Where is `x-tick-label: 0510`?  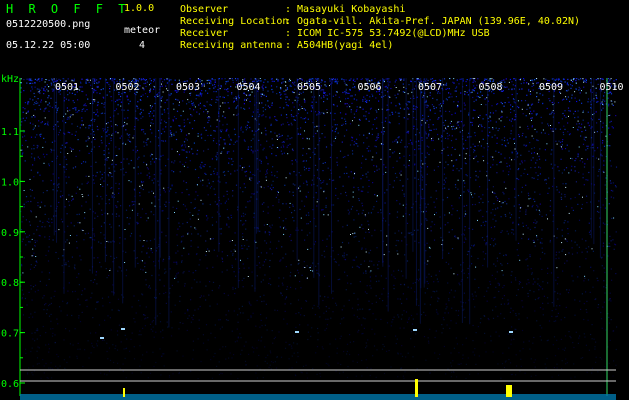
x-tick-label: 0510 is located at coordinates (612, 87).